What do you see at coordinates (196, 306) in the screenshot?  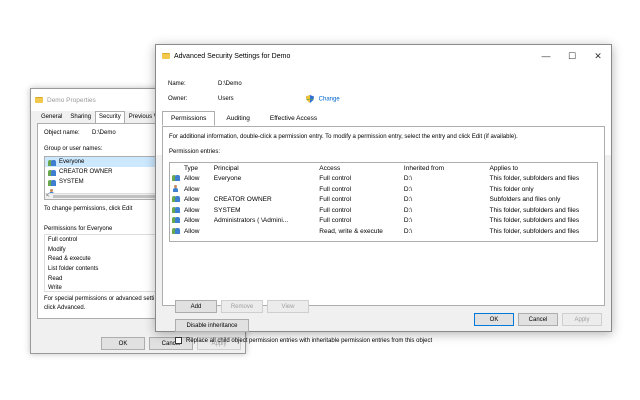 I see `add-button: Add` at bounding box center [196, 306].